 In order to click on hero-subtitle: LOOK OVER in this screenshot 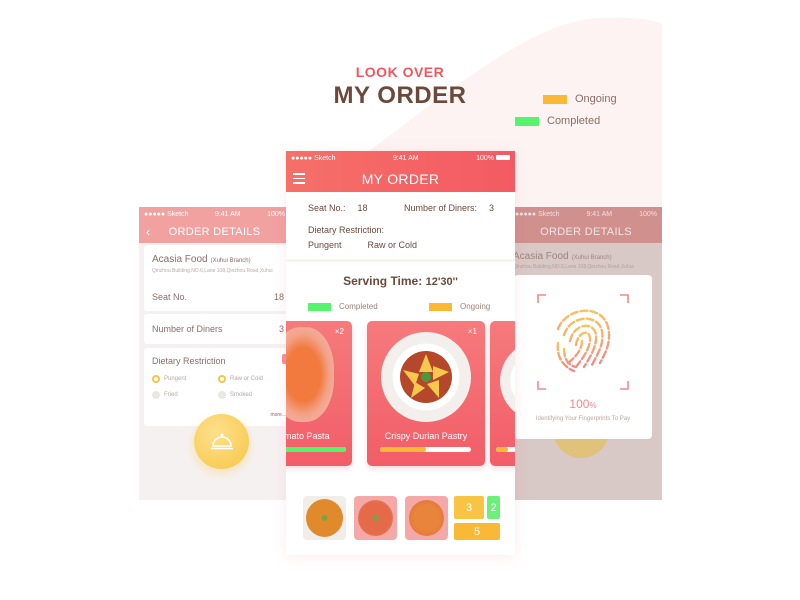, I will do `click(400, 72)`.